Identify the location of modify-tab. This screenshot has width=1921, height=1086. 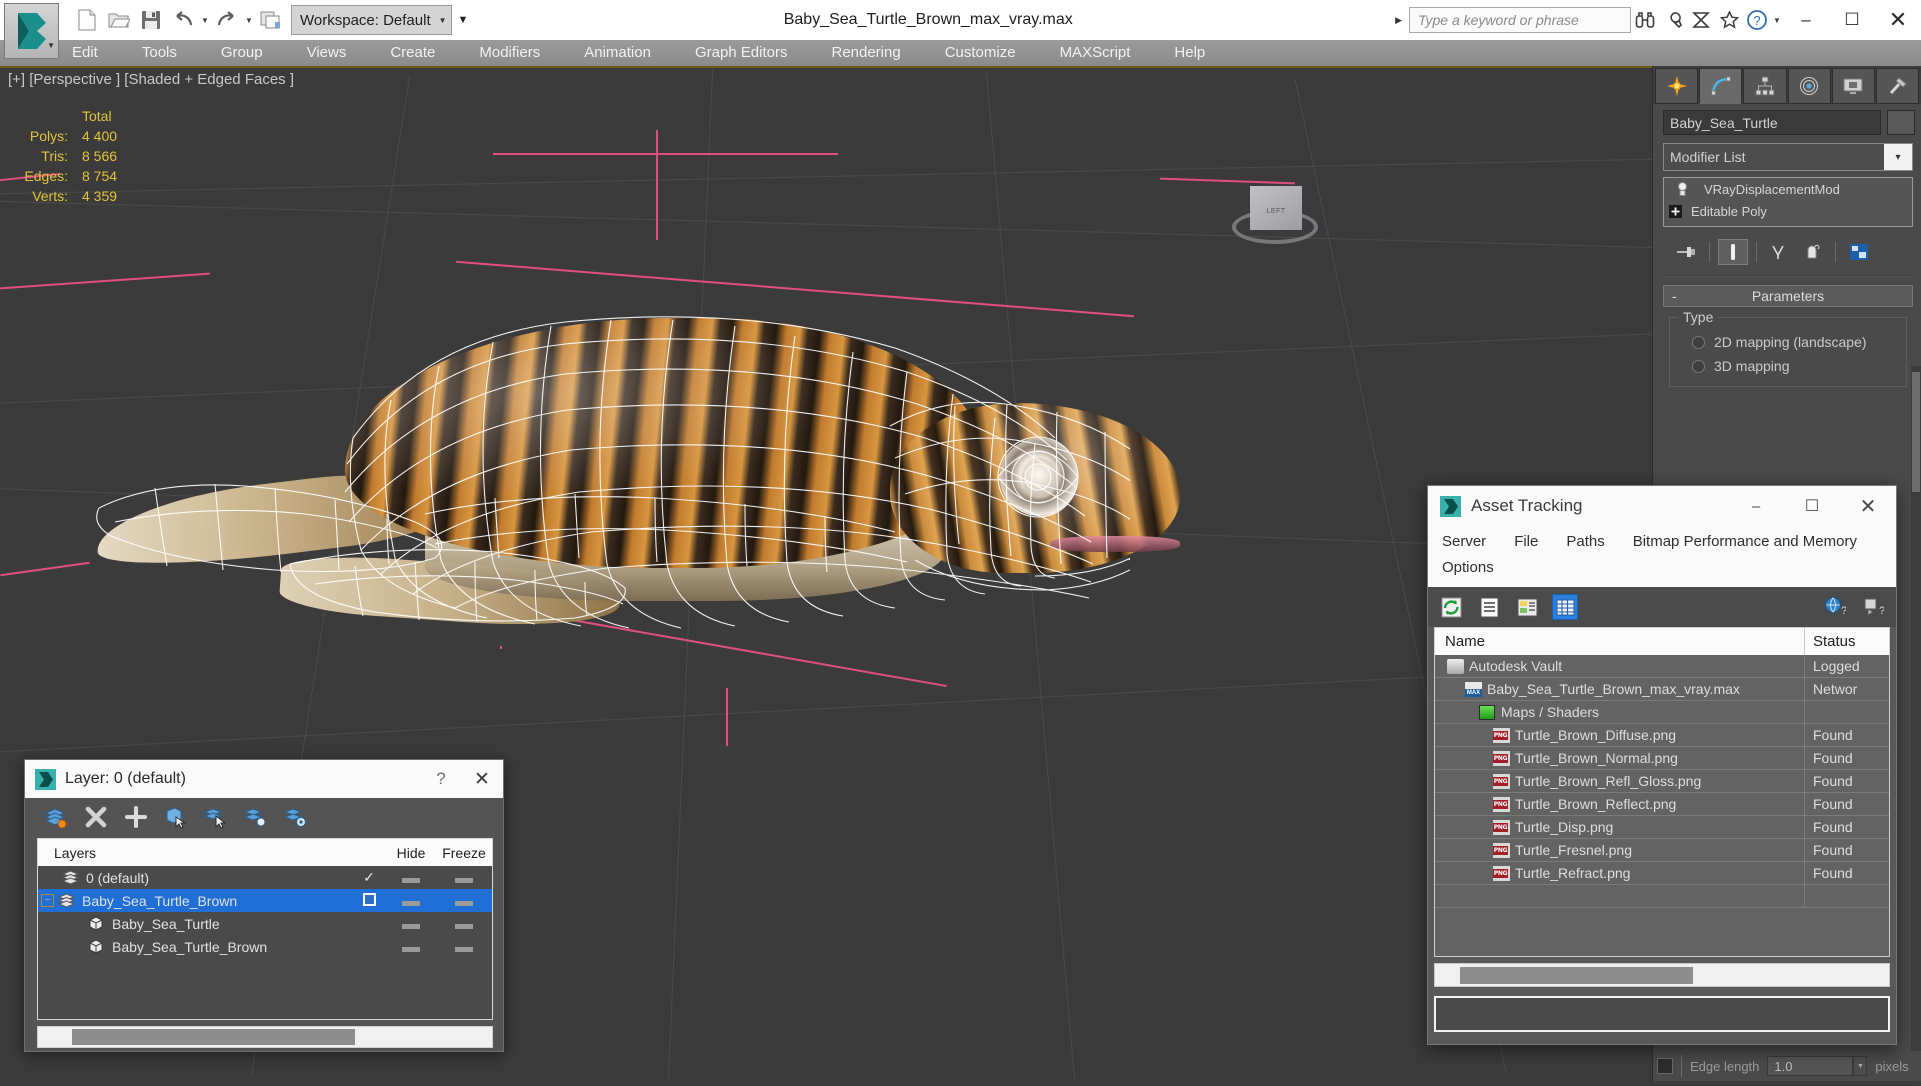
(1721, 86).